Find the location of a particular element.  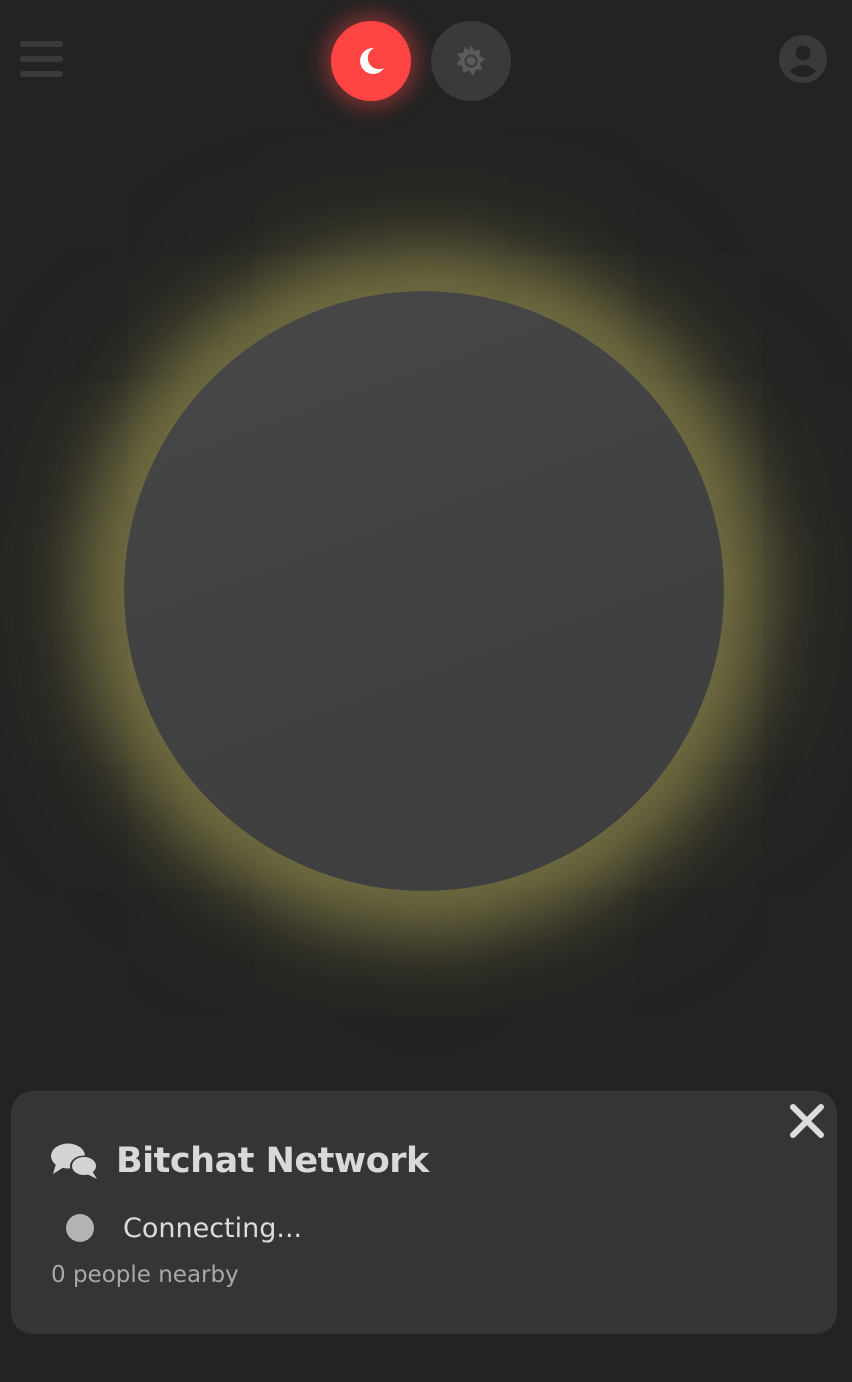

day-mode-button is located at coordinates (471, 61).